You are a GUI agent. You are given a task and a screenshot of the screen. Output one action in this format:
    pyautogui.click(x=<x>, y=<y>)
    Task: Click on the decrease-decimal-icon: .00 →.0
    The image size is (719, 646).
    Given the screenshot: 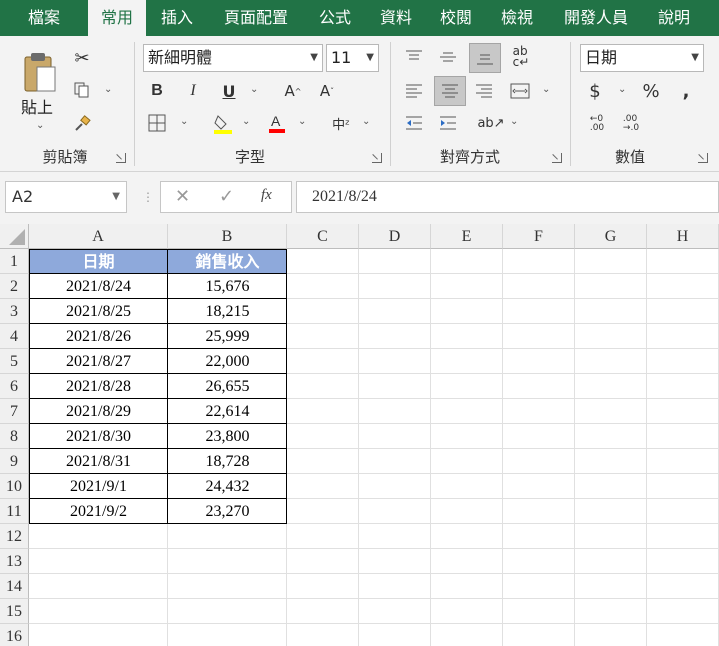 What is the action you would take?
    pyautogui.click(x=631, y=124)
    